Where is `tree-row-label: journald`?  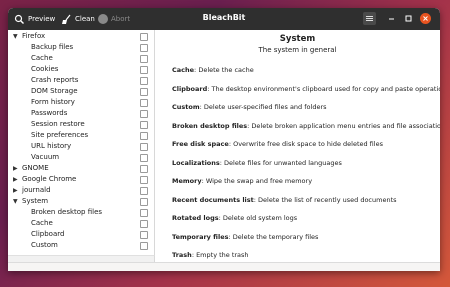 tree-row-label: journald is located at coordinates (36, 190).